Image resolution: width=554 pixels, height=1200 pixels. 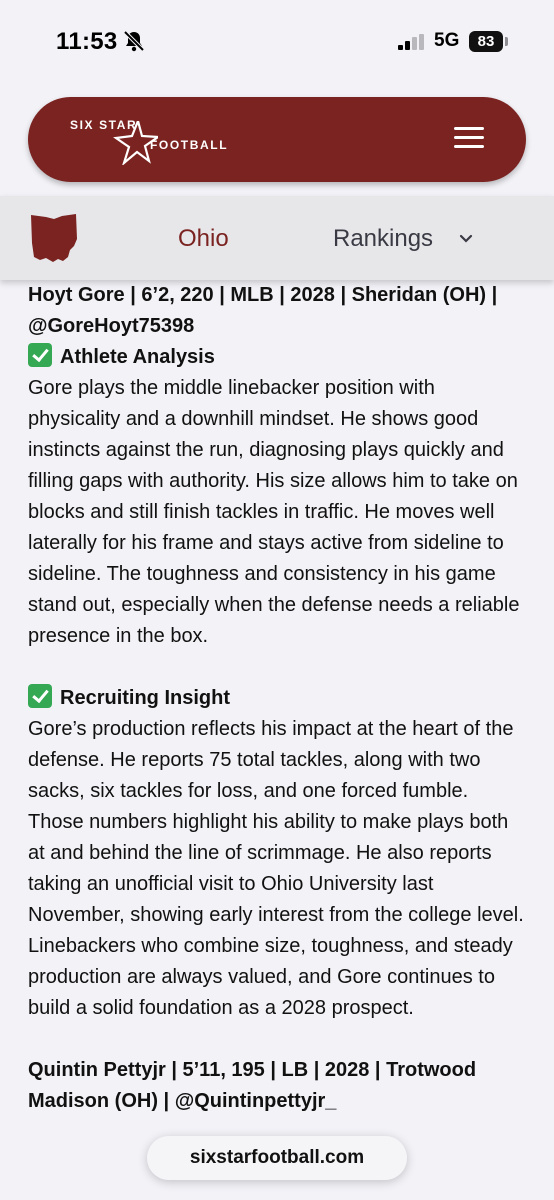 I want to click on section-title: Athlete Analysis, so click(x=137, y=357).